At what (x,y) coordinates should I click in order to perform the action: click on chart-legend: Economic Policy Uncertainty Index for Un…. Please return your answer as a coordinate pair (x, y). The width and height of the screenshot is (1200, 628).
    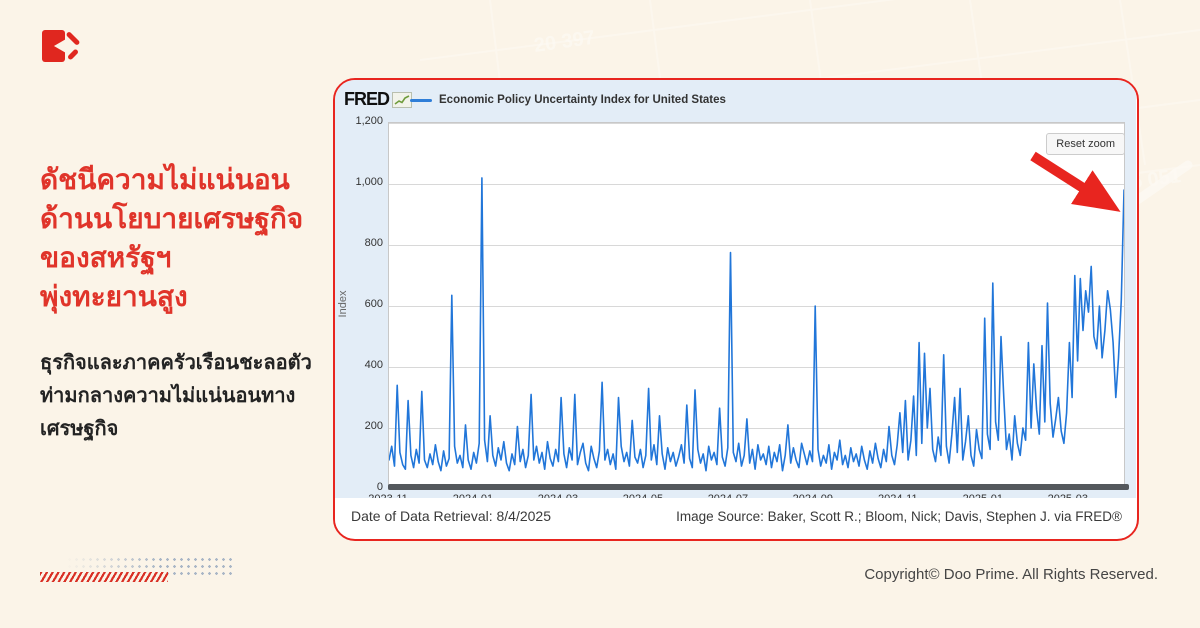
    Looking at the image, I should click on (568, 100).